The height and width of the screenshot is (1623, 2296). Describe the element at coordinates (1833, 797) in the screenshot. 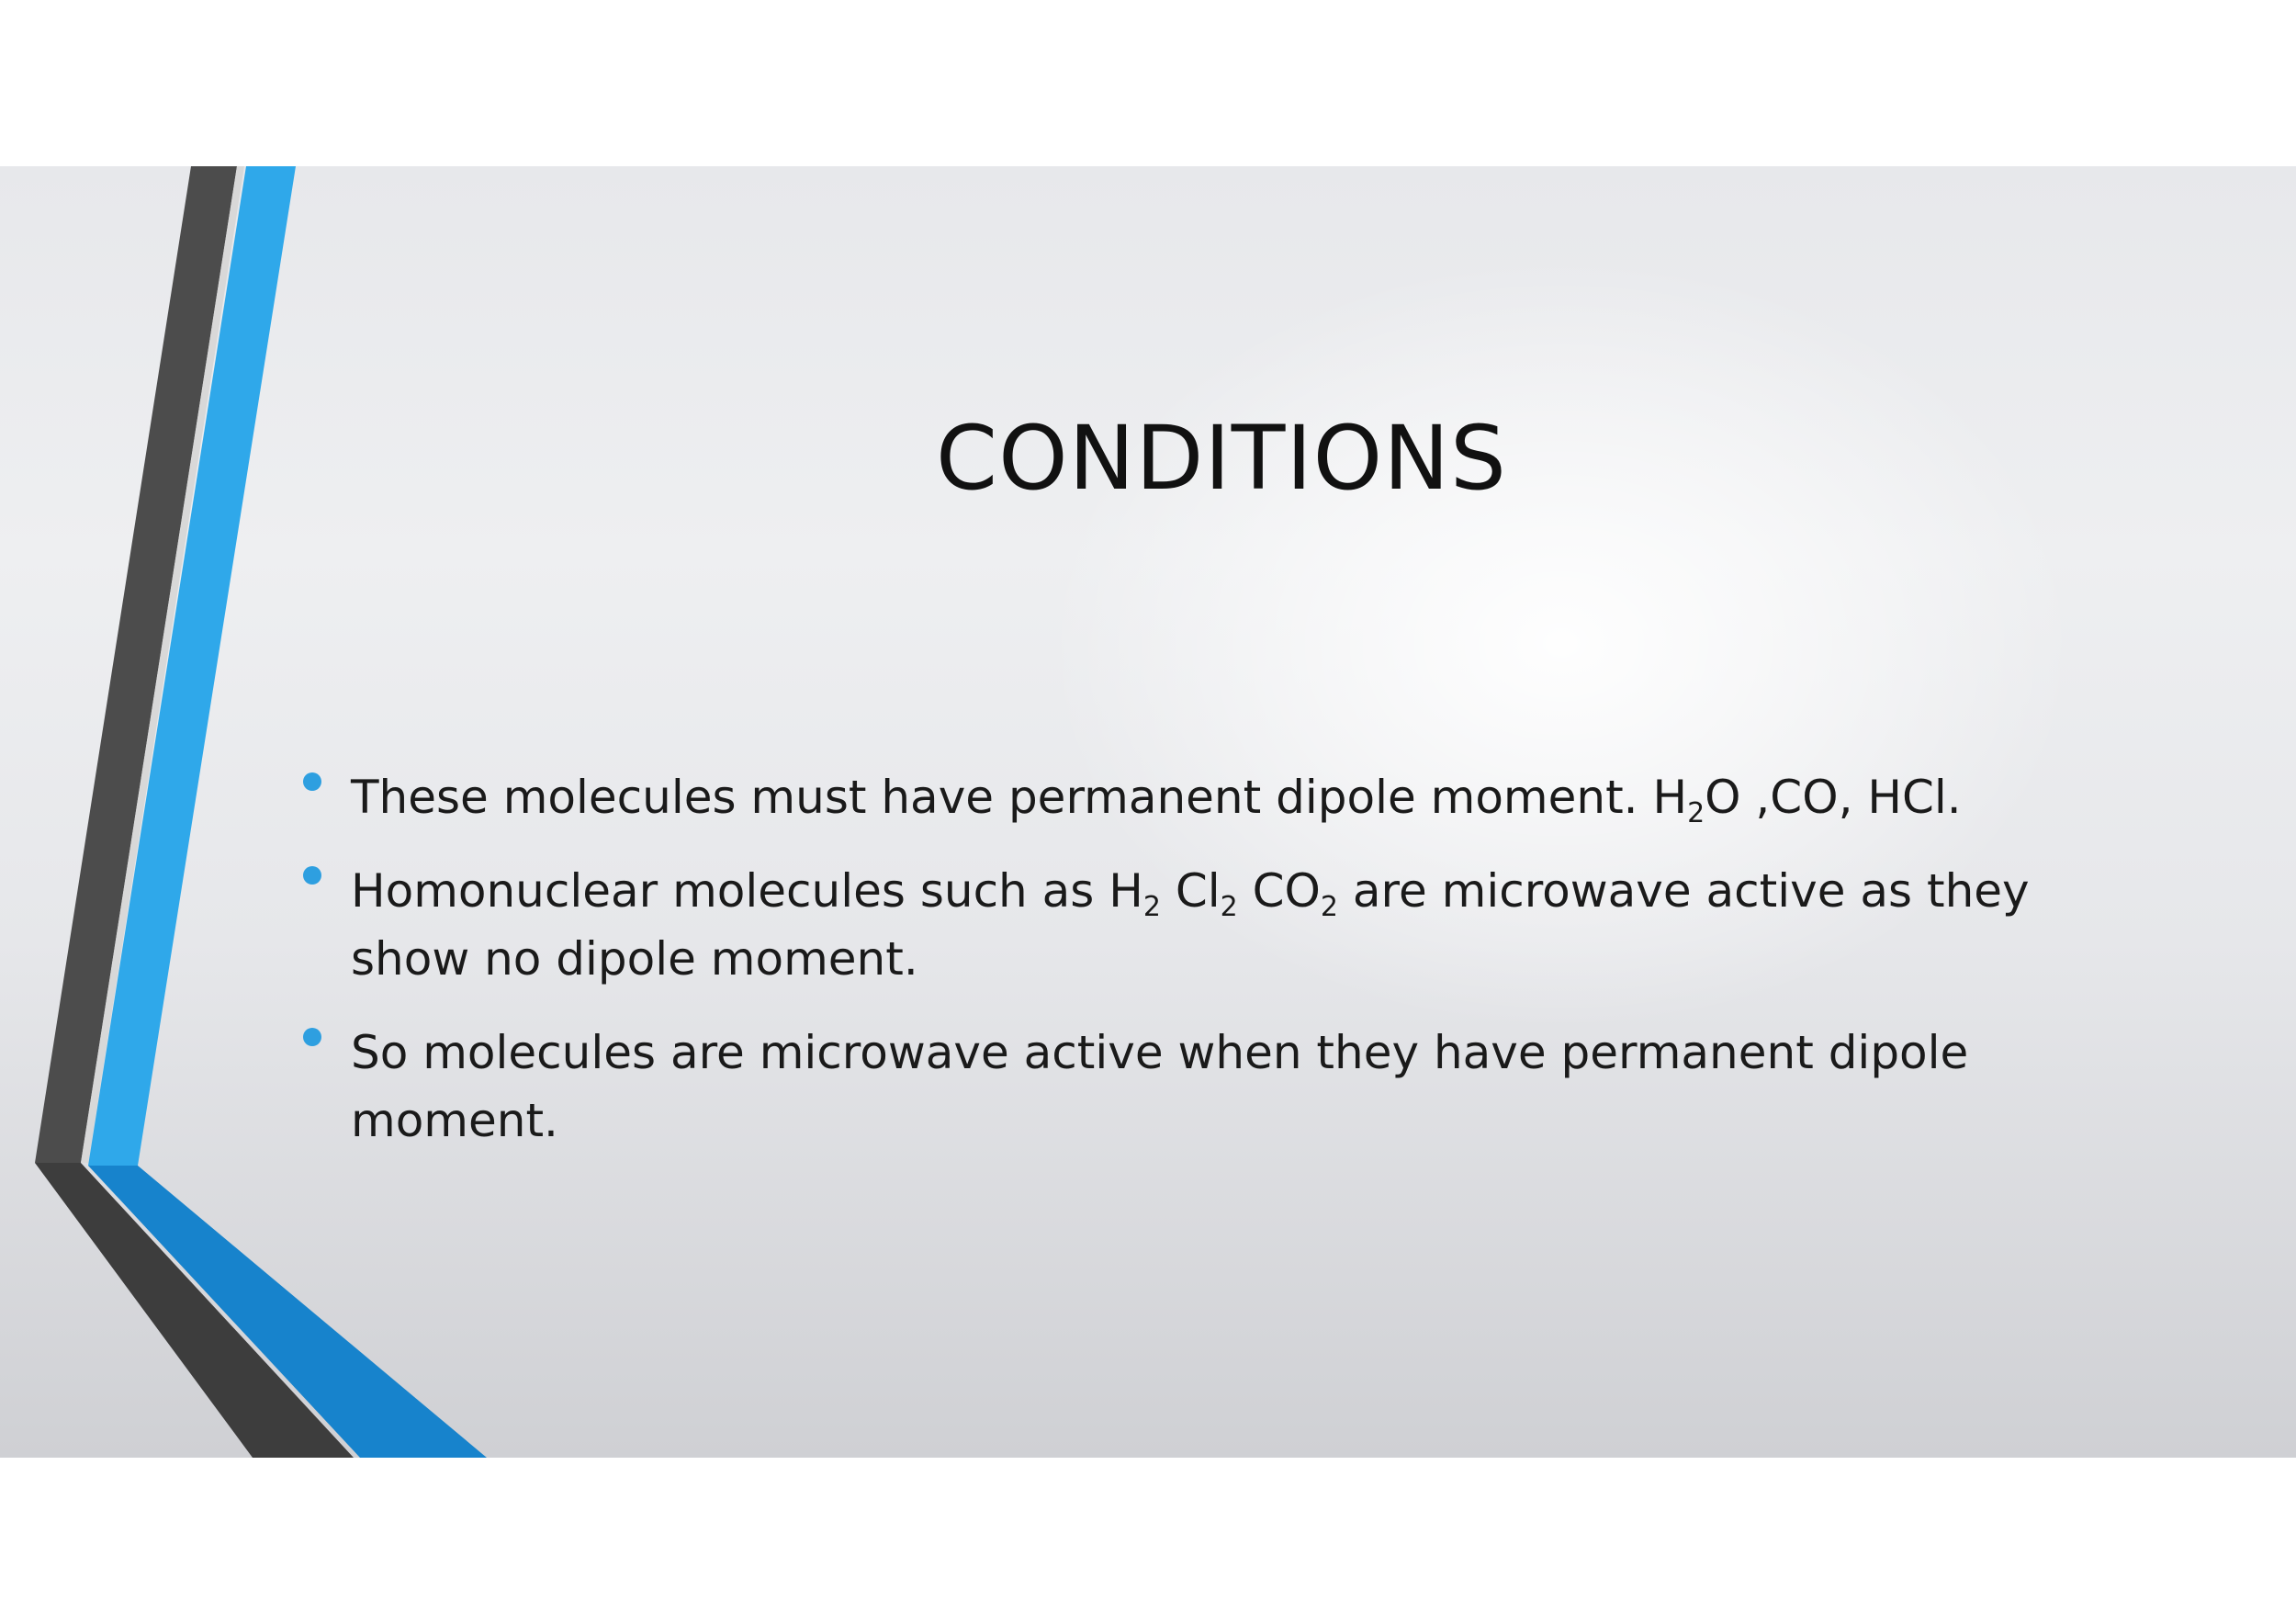

I see `text-run: O ,CO, HCl.` at that location.